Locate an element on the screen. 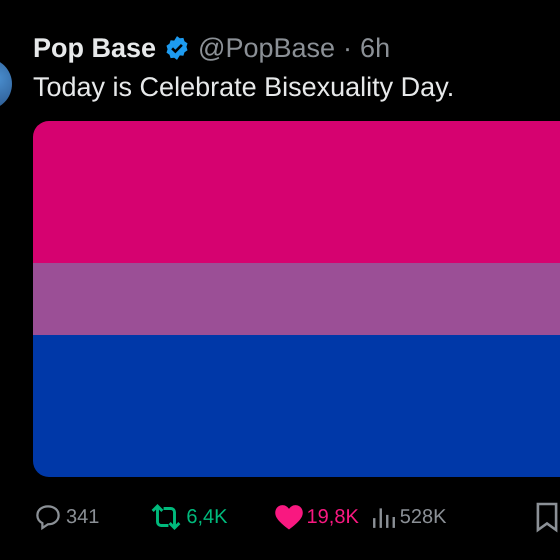 The height and width of the screenshot is (560, 560). bookmark-button is located at coordinates (547, 516).